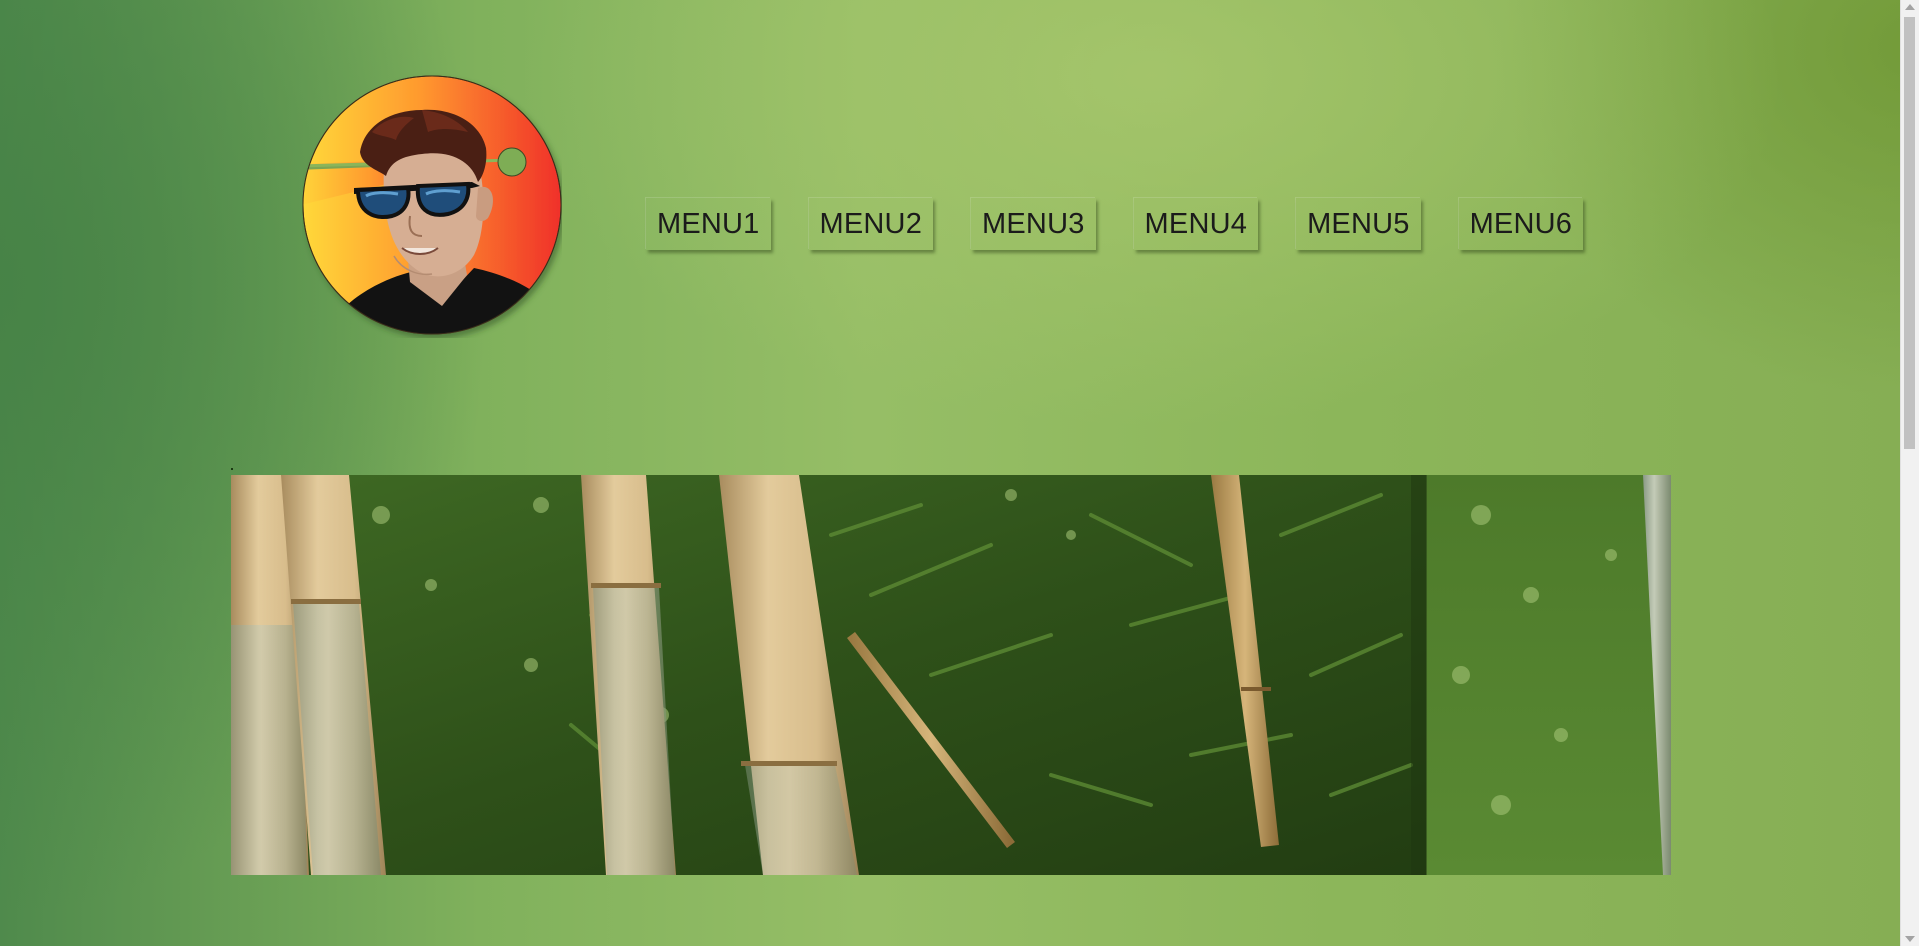 This screenshot has height=946, width=1919. I want to click on sunglasses-man-avatar-icon, so click(432, 205).